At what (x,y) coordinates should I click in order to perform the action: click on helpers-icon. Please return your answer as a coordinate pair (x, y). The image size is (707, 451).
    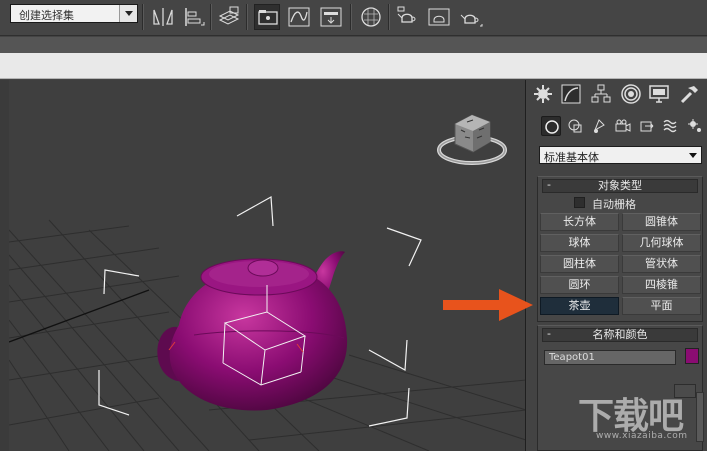
    Looking at the image, I should click on (647, 126).